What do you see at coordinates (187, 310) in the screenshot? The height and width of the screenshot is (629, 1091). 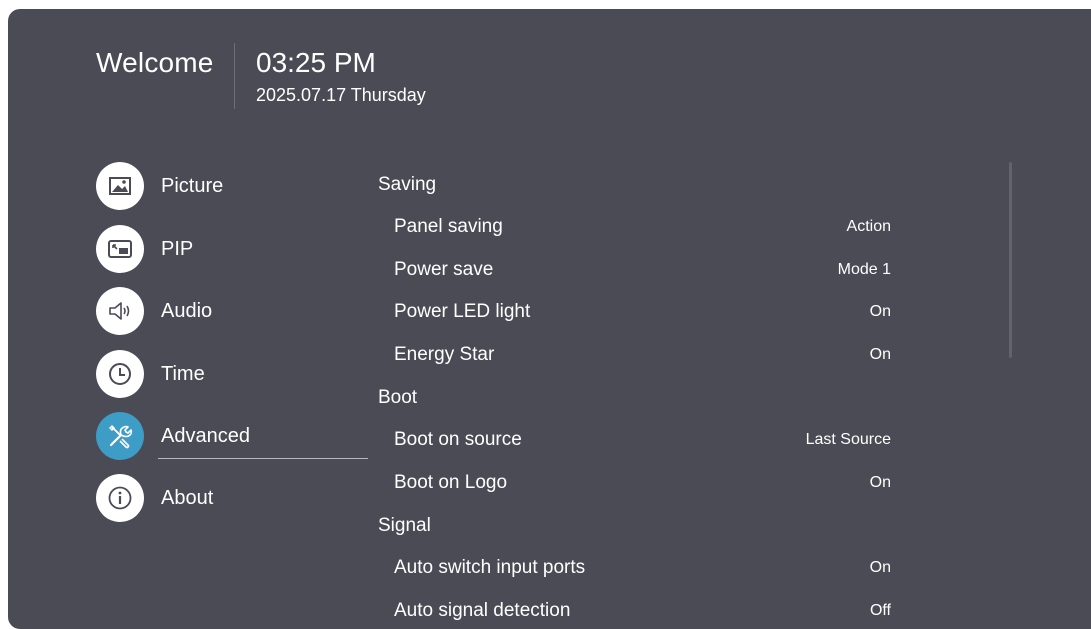 I see `sidebar-item-label: Audio` at bounding box center [187, 310].